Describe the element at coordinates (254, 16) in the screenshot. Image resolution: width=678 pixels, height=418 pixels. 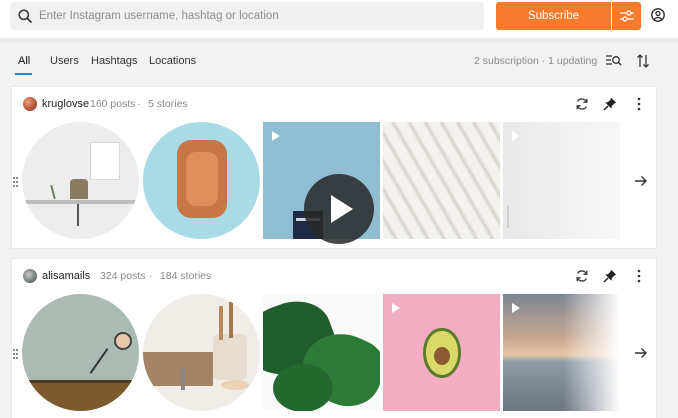
I see `search-input` at that location.